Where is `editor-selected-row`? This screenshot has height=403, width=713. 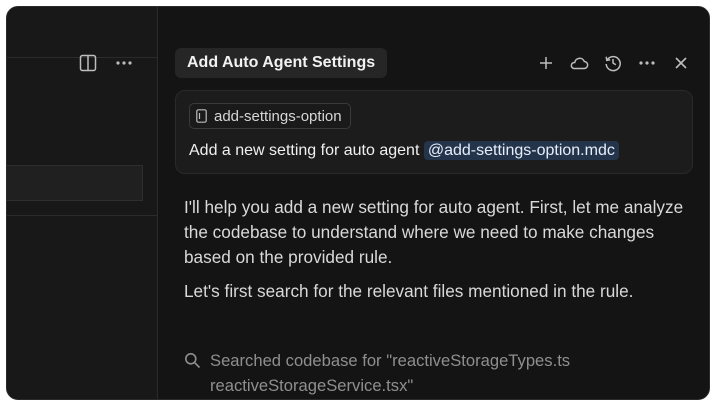 editor-selected-row is located at coordinates (75, 183).